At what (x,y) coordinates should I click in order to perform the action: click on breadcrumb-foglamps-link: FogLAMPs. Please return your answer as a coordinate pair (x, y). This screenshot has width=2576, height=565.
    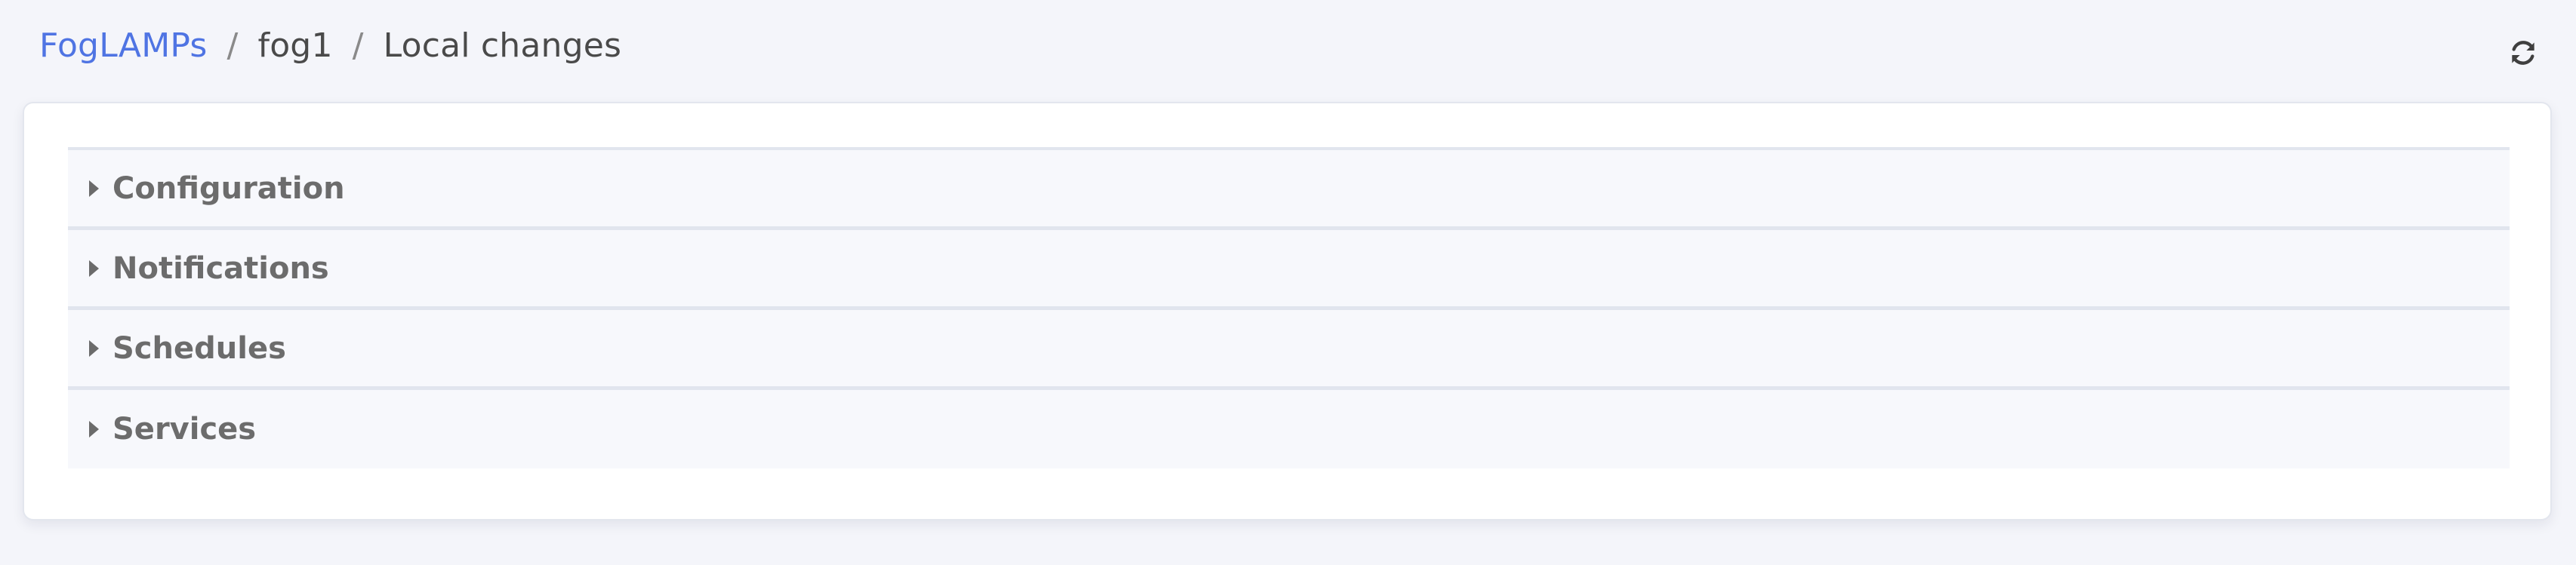
    Looking at the image, I should click on (123, 46).